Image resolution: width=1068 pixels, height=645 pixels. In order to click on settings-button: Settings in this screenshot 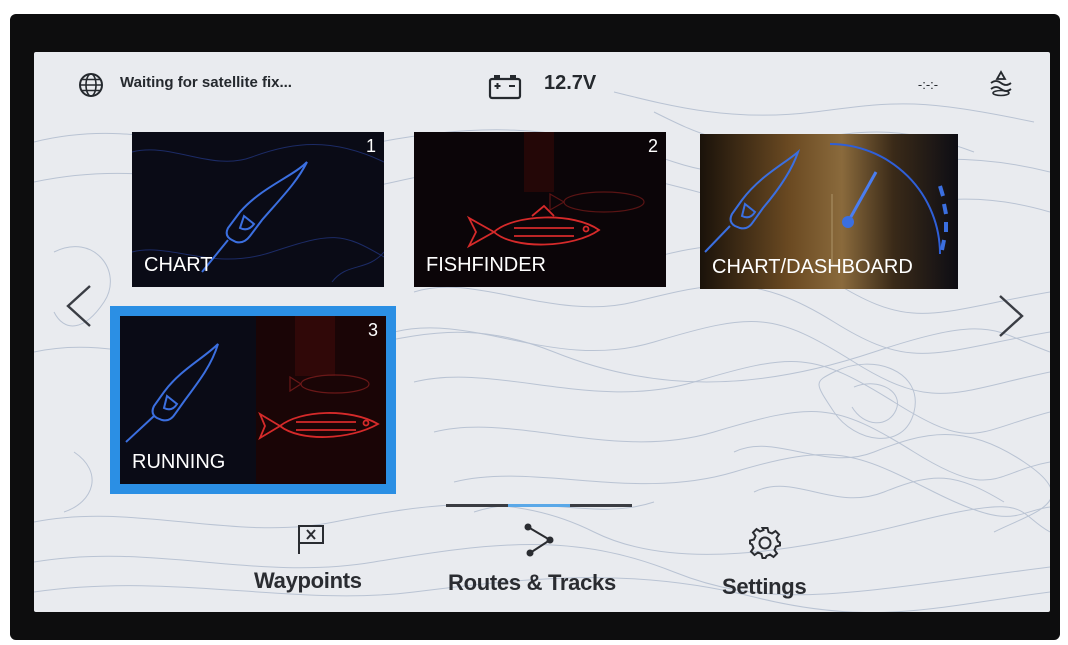, I will do `click(773, 562)`.